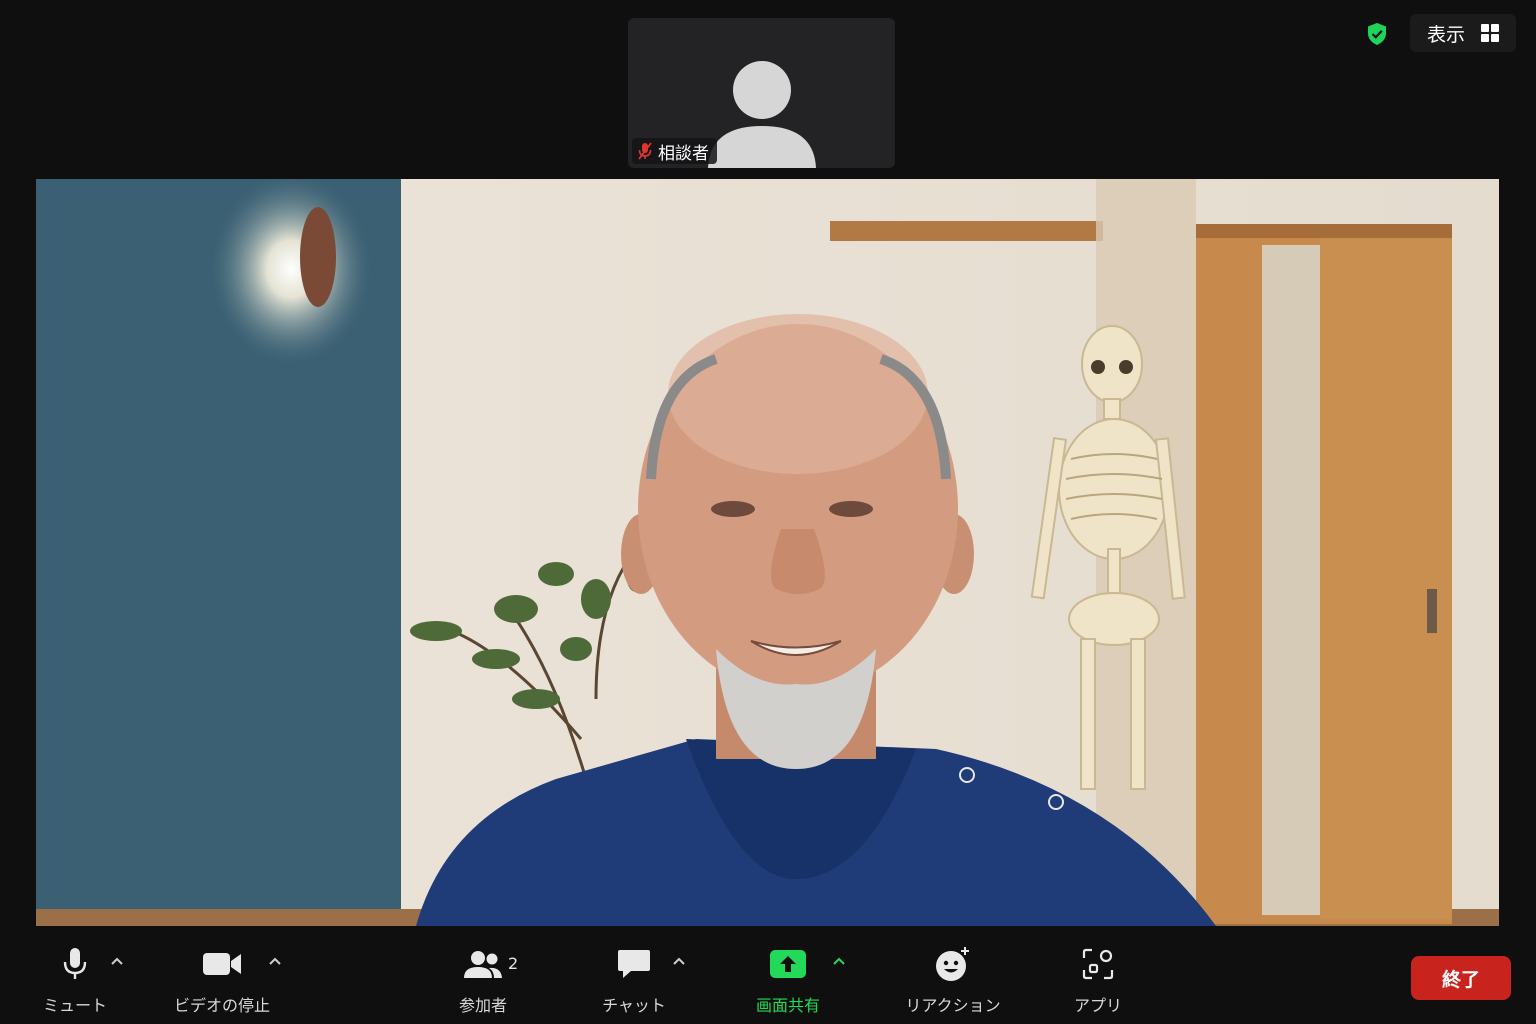 This screenshot has height=1024, width=1536. I want to click on meeting-toolbar: ミュート ビデオの停止 参加者 2 チャット 画面共有 リアクション アプリ, so click(768, 975).